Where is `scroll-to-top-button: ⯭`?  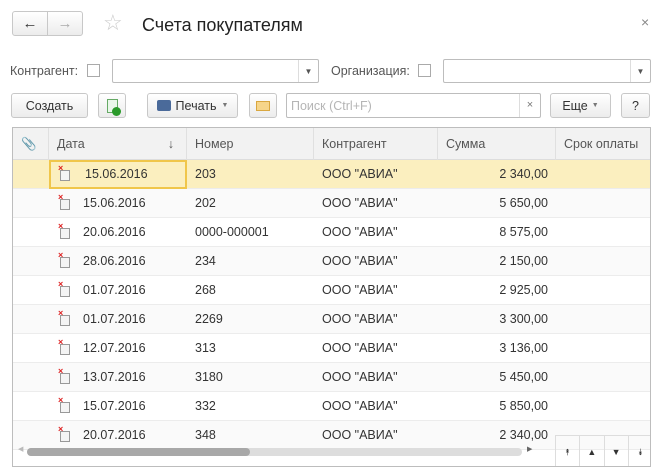
scroll-to-top-button: ⯭ is located at coordinates (568, 451).